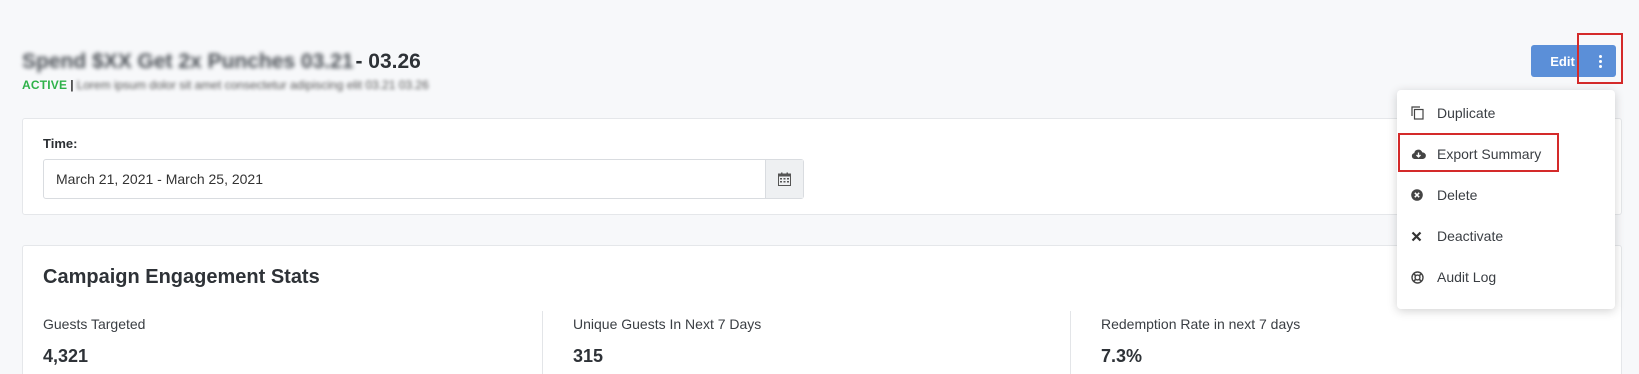 The width and height of the screenshot is (1639, 374). I want to click on stat-redemption-rate: Redemption Rate in next 7 days 7.3%, so click(1320, 342).